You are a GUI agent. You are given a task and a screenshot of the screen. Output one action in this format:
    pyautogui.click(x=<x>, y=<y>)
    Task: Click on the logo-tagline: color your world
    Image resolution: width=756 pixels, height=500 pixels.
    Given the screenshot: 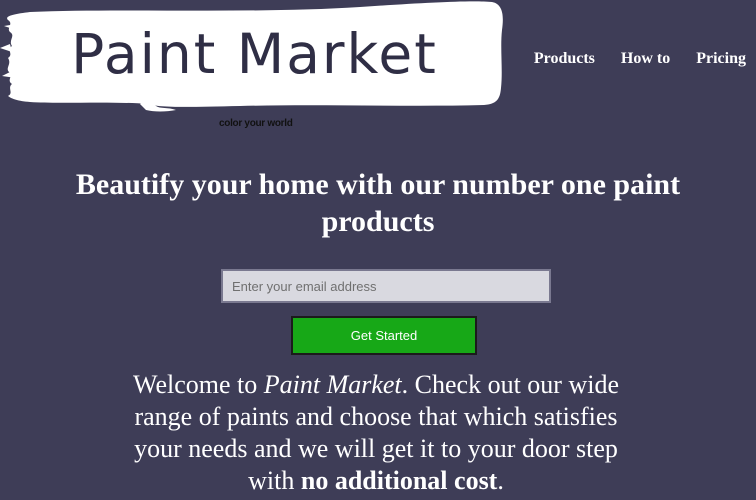 What is the action you would take?
    pyautogui.click(x=256, y=123)
    